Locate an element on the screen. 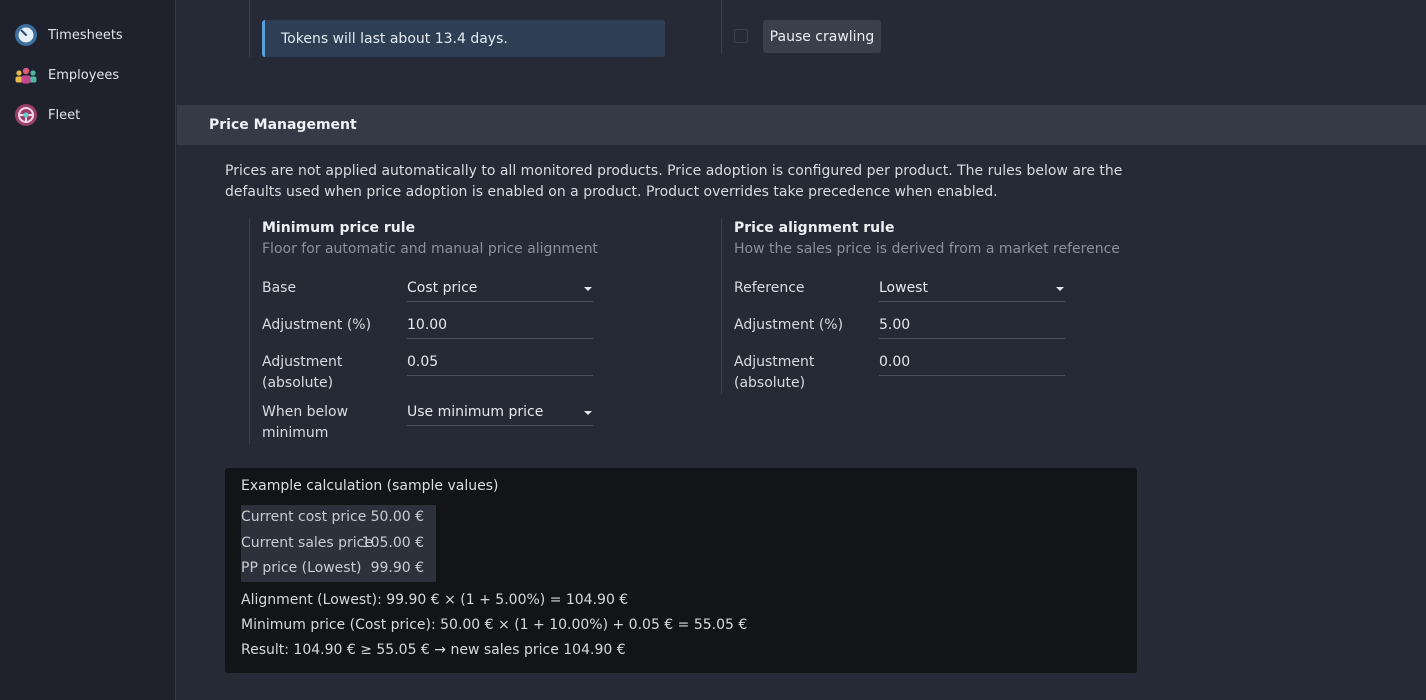 This screenshot has width=1426, height=700. below-minimum-value: Use minimum price is located at coordinates (475, 412).